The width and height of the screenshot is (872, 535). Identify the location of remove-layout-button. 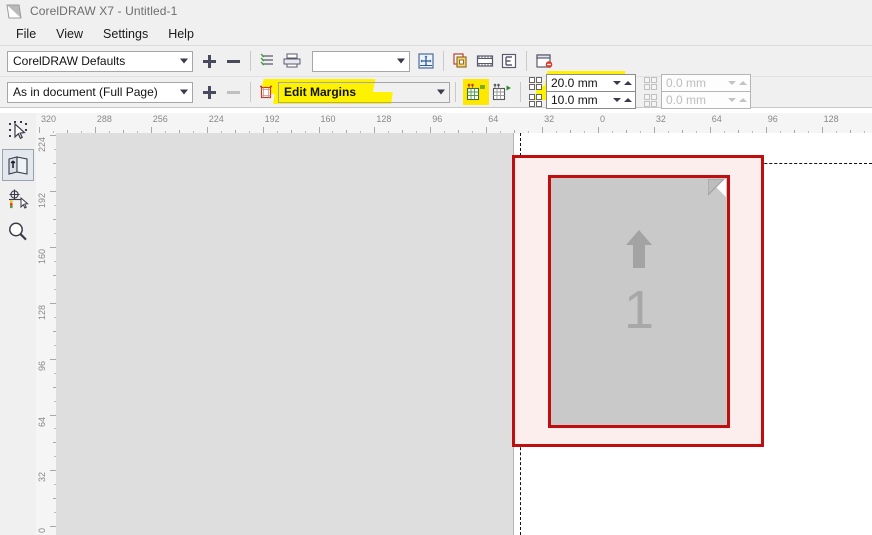
(233, 92).